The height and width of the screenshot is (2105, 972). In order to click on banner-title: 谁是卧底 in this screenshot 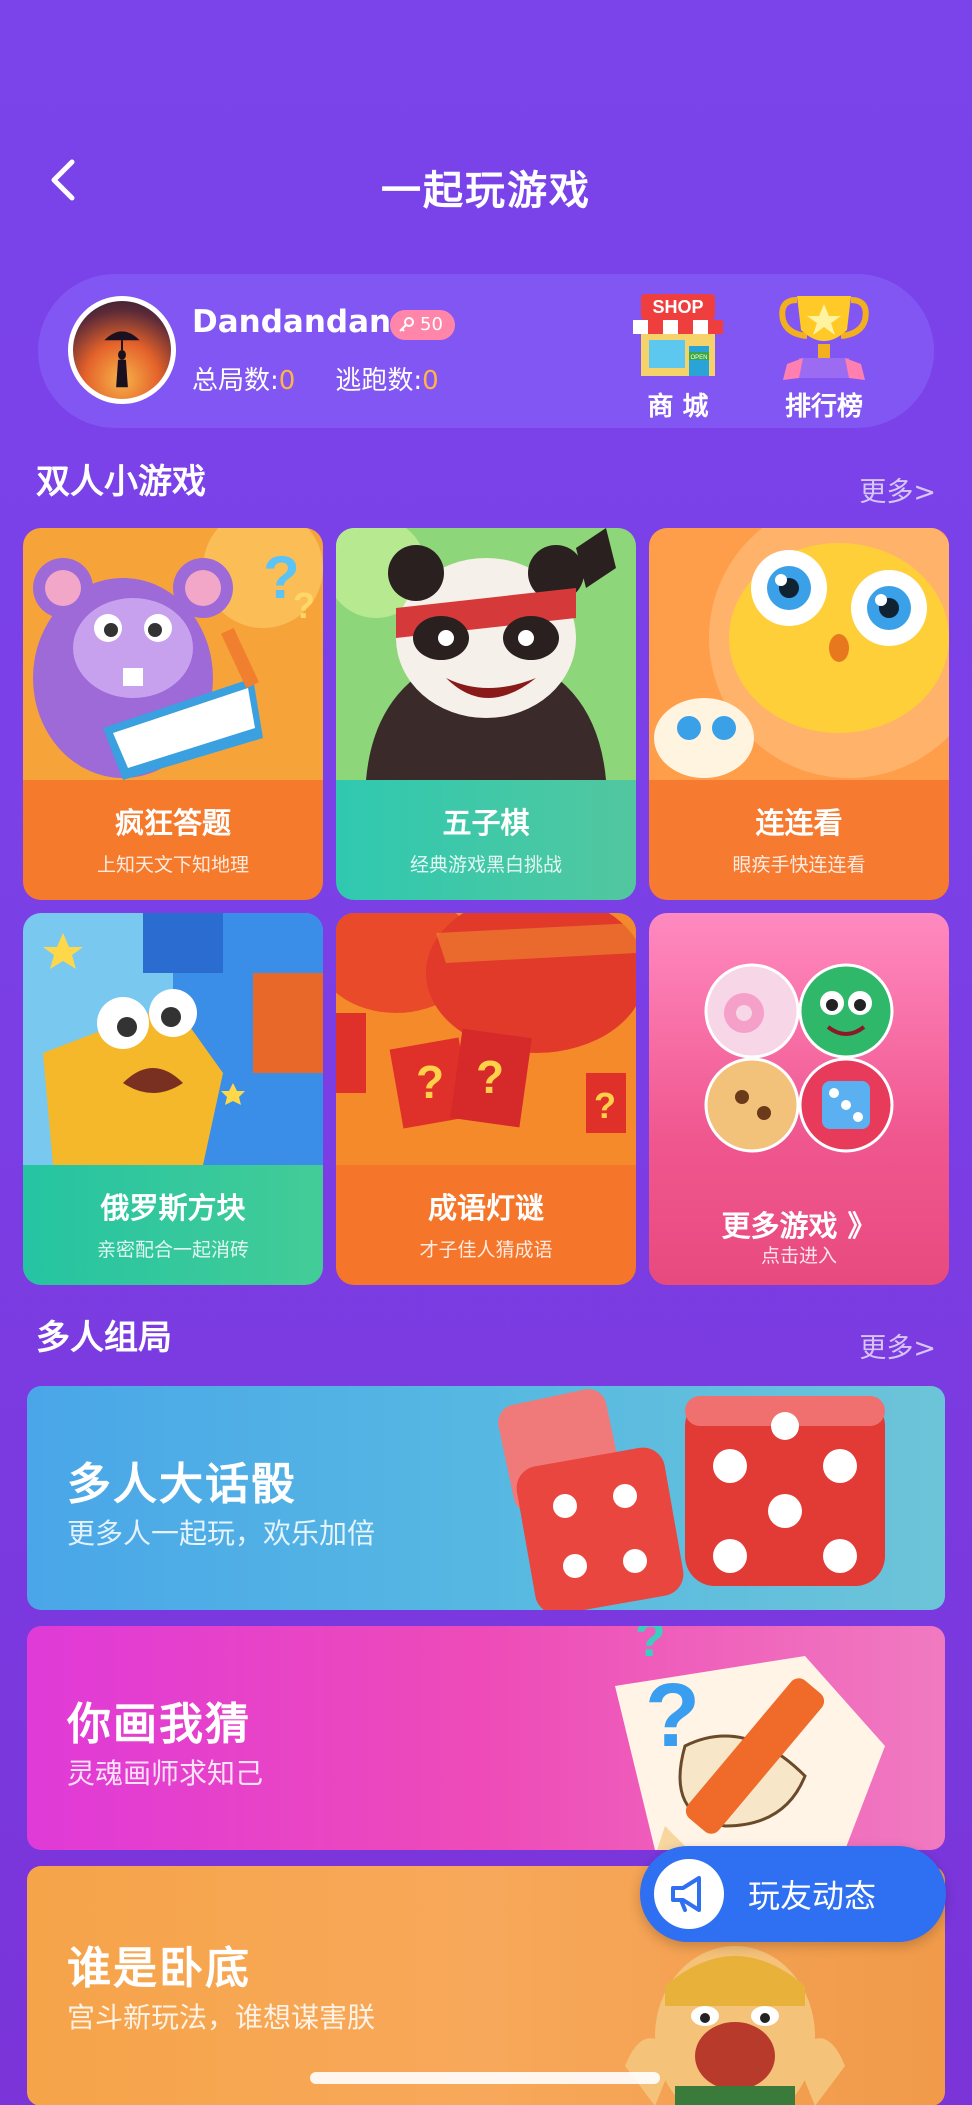, I will do `click(159, 1968)`.